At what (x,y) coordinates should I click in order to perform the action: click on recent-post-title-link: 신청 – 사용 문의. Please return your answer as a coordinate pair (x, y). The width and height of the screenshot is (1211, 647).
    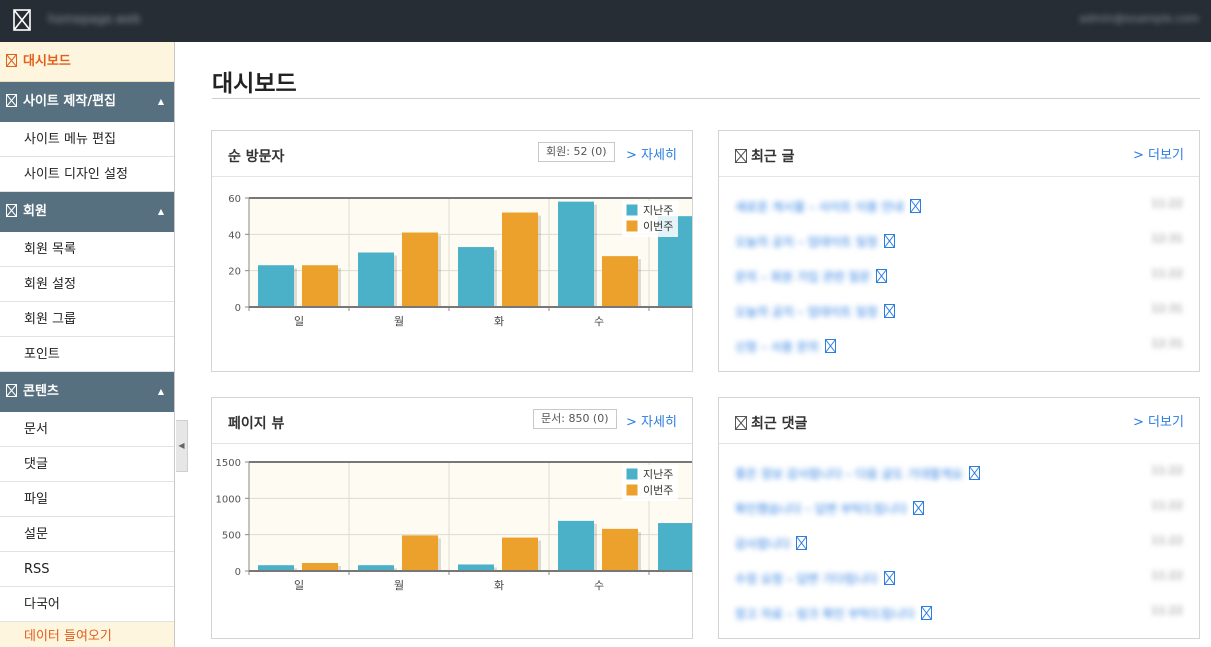
    Looking at the image, I should click on (777, 346).